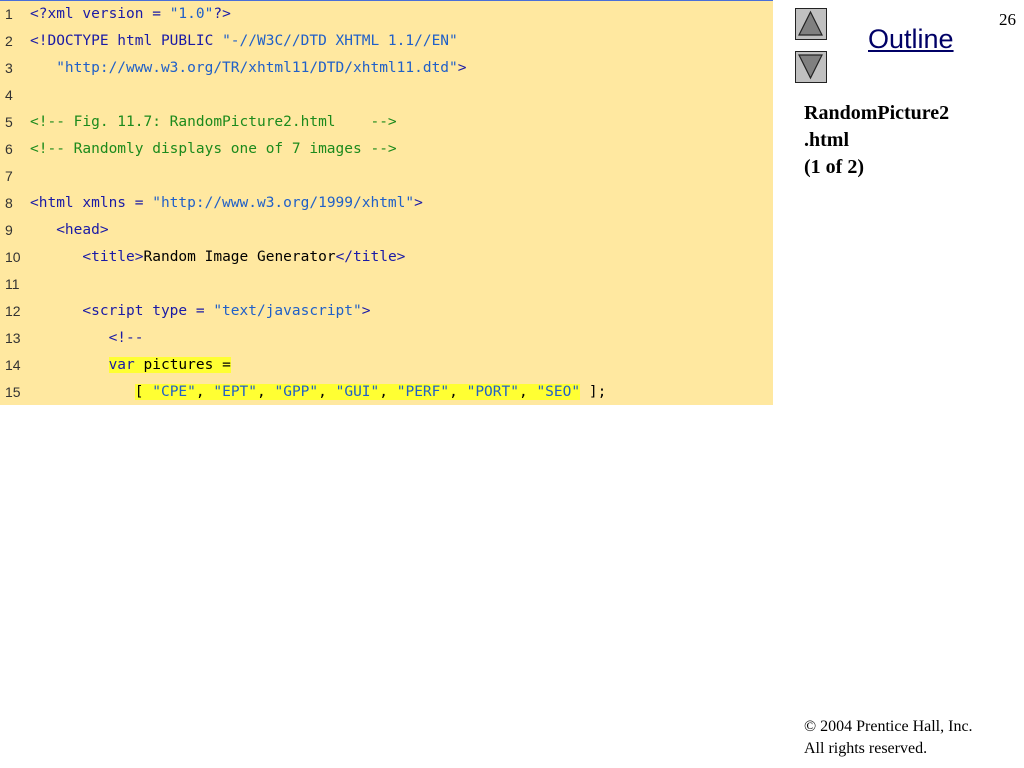  I want to click on line-number: 6, so click(9, 149).